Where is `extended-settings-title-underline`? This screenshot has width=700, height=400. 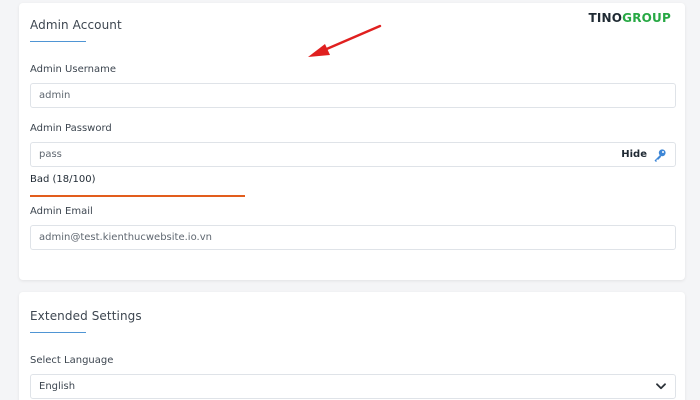 extended-settings-title-underline is located at coordinates (58, 332).